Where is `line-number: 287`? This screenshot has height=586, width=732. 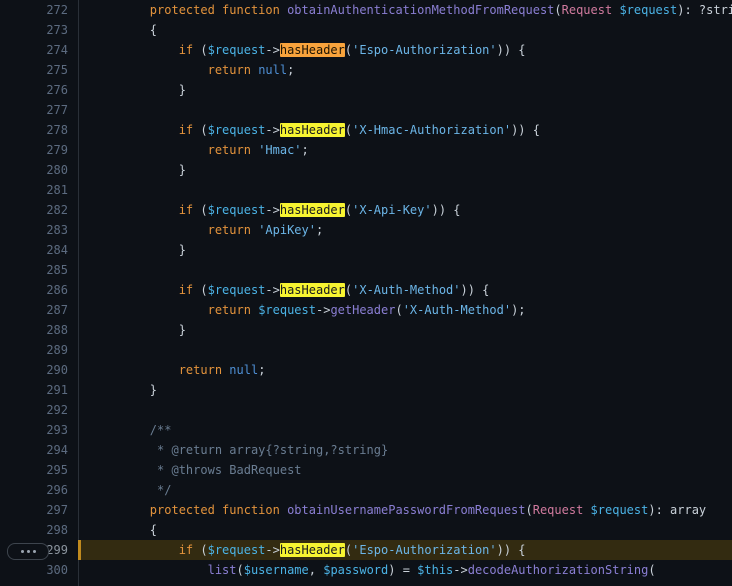
line-number: 287 is located at coordinates (34, 310).